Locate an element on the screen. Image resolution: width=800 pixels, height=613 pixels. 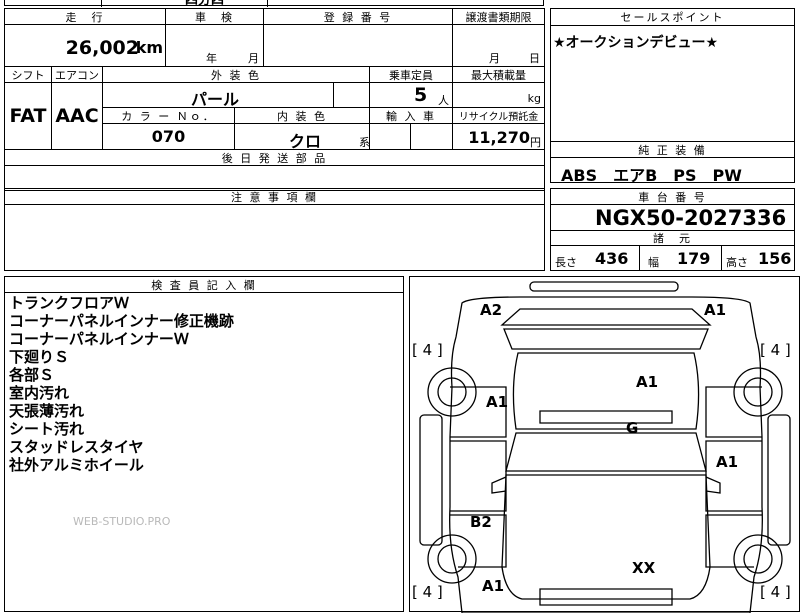
max-load-value-cell: kg is located at coordinates (498, 95).